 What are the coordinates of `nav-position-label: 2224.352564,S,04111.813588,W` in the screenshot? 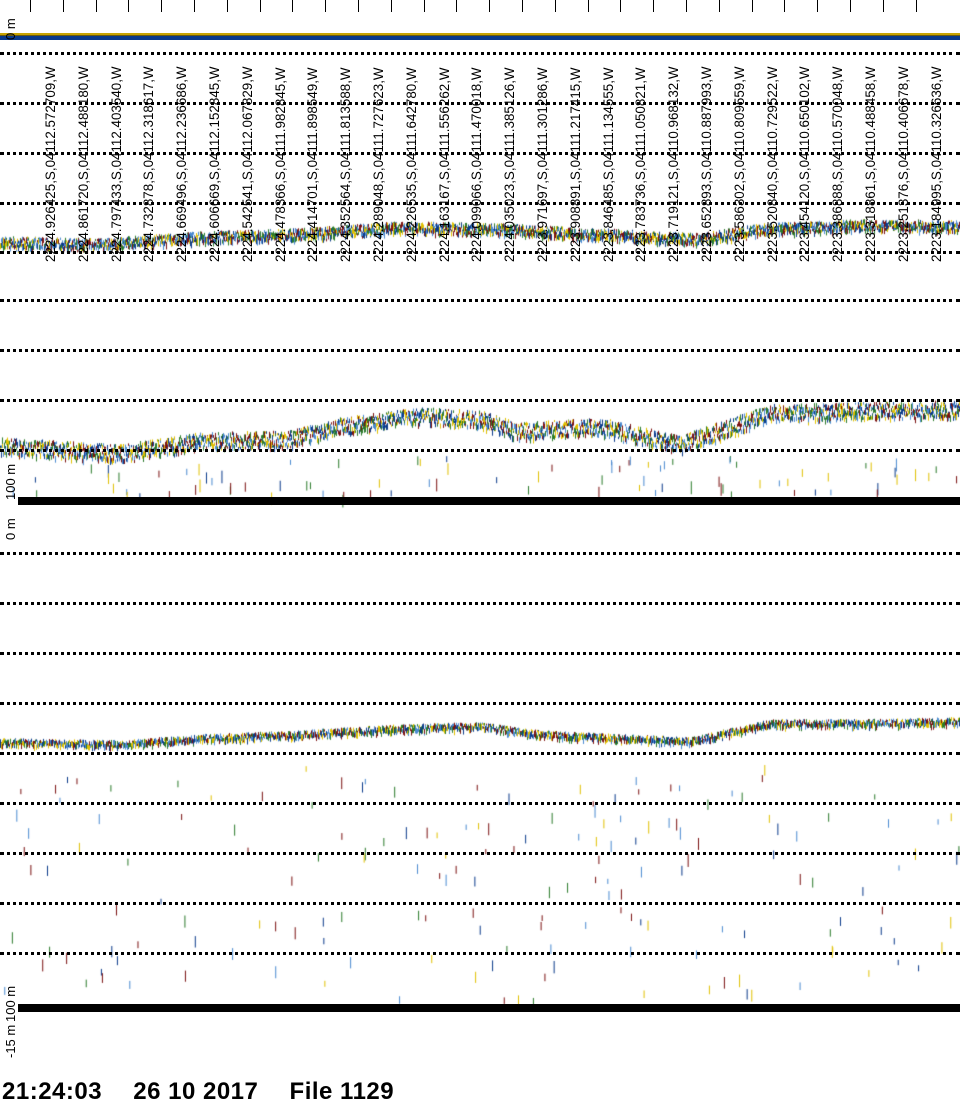 It's located at (346, 131).